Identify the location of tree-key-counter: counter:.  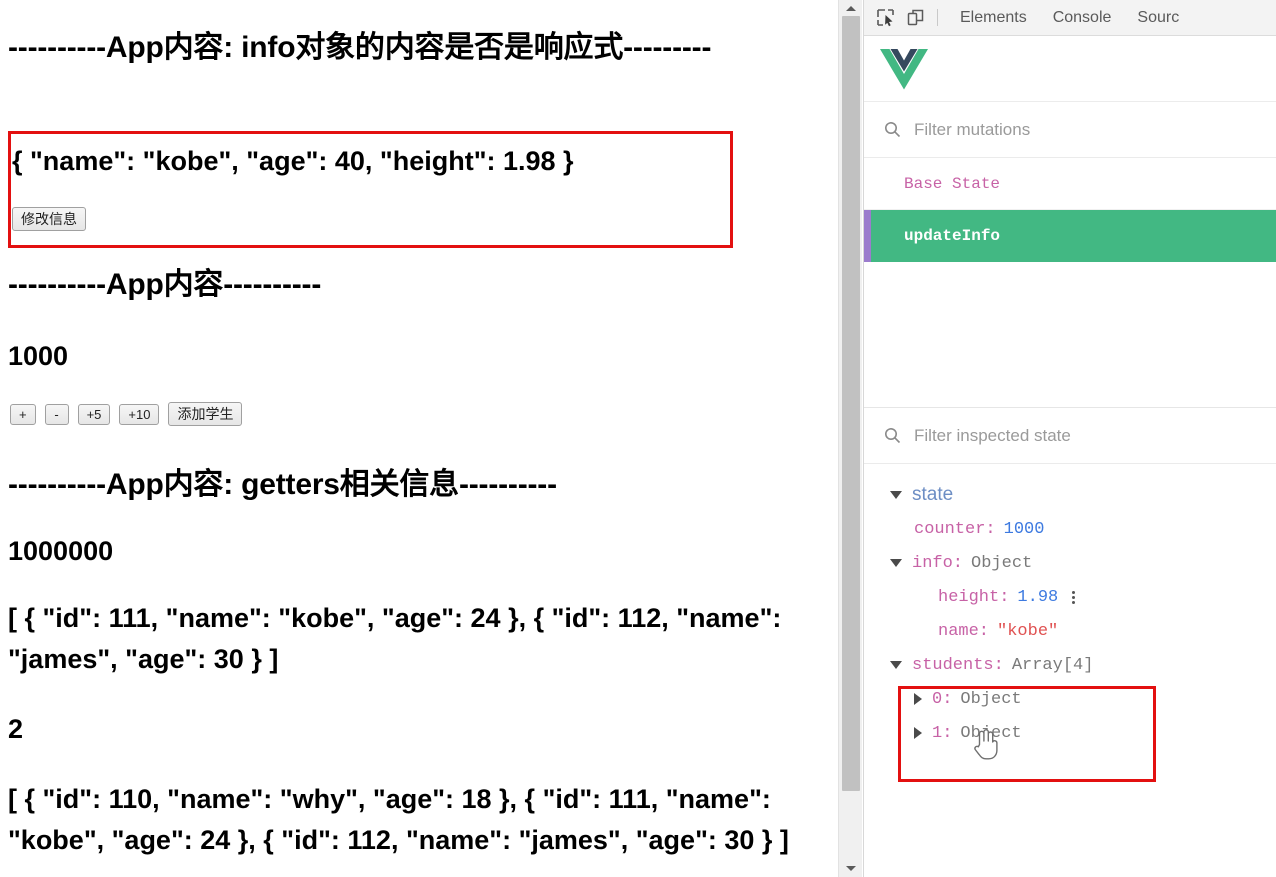
(955, 529).